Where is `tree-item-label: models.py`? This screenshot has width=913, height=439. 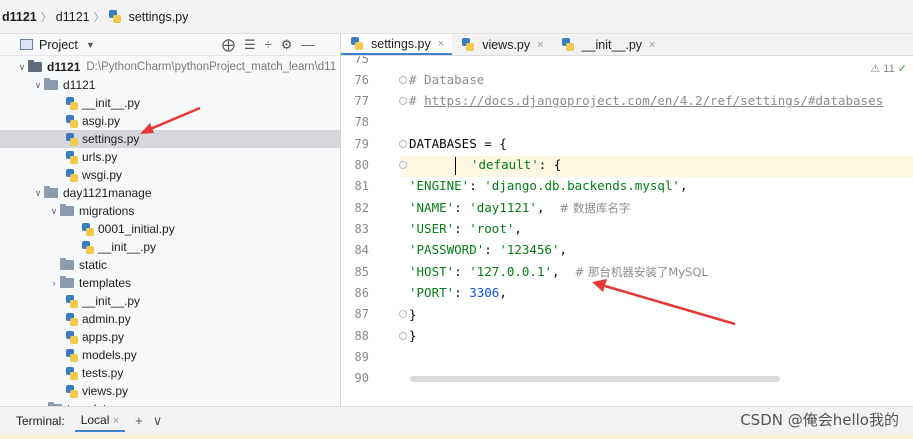 tree-item-label: models.py is located at coordinates (109, 355).